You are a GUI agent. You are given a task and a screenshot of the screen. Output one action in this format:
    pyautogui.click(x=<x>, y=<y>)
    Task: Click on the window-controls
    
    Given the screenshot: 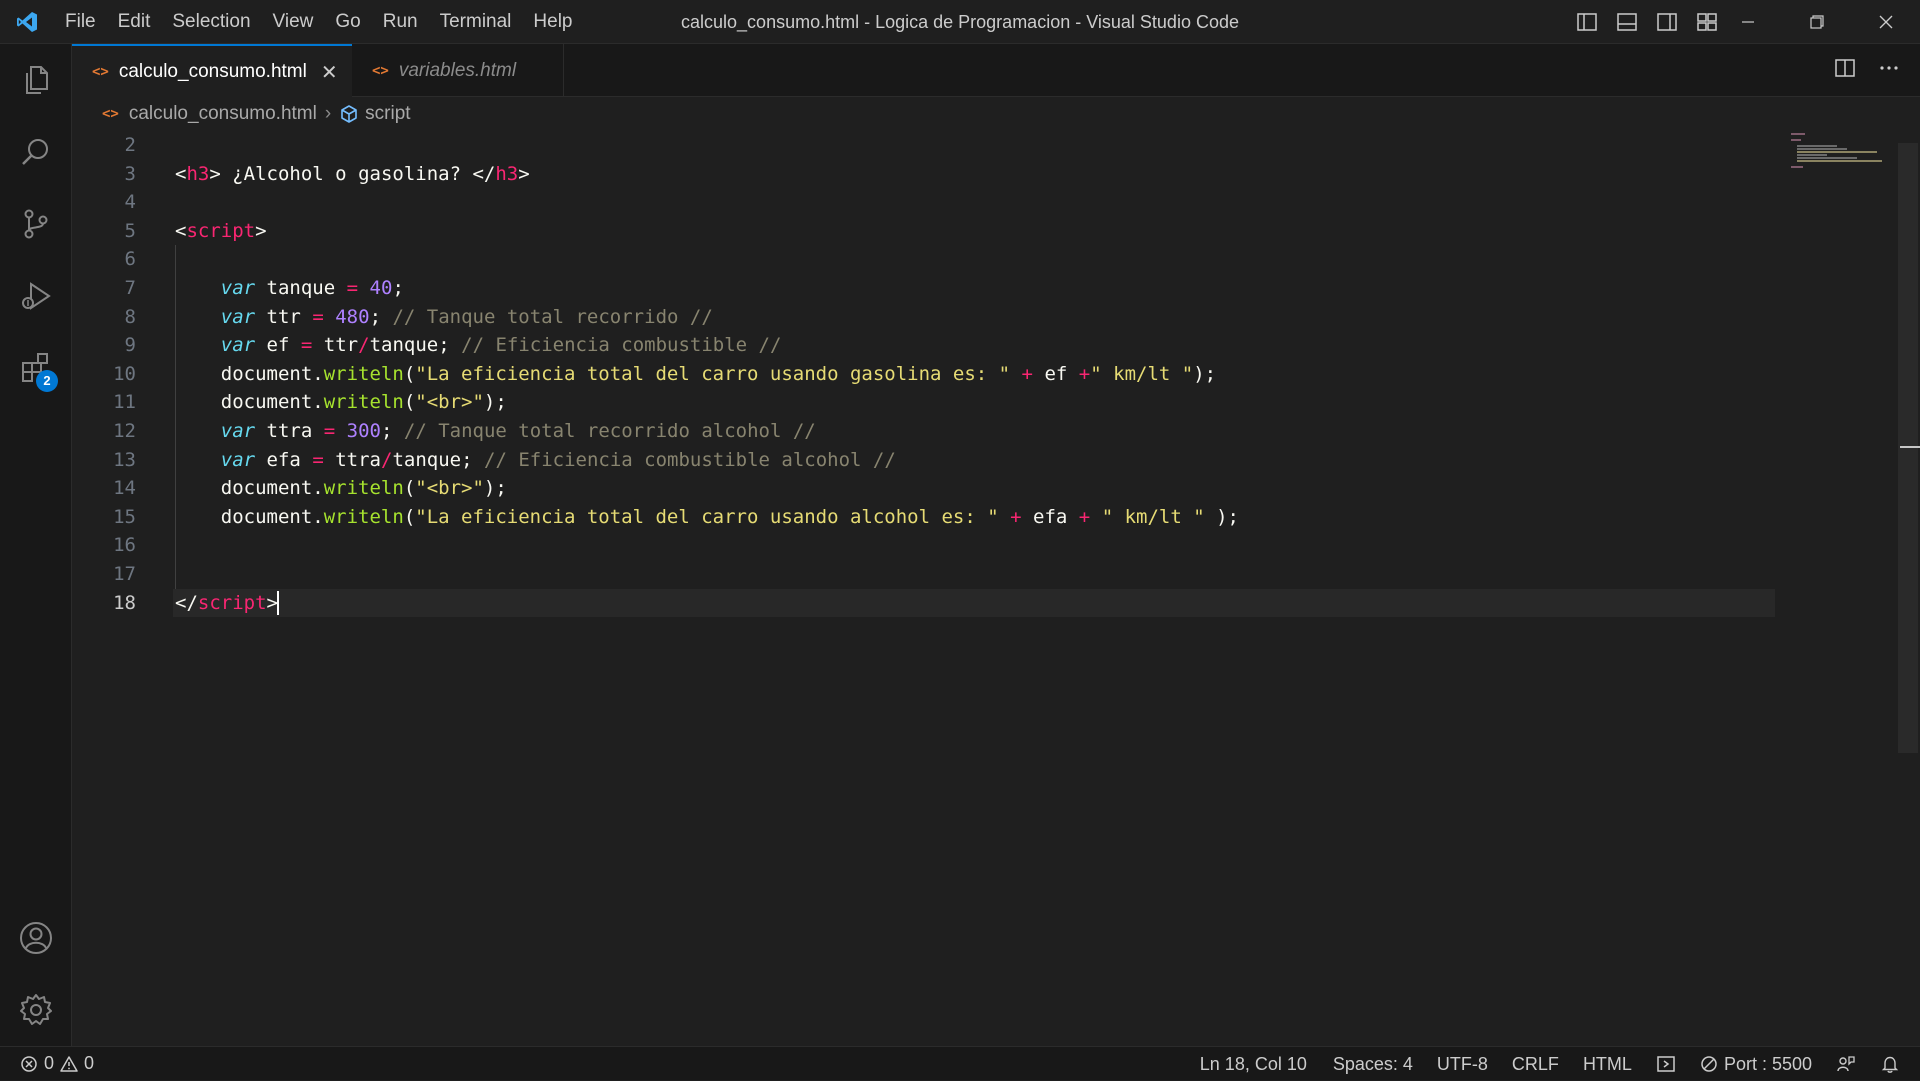 What is the action you would take?
    pyautogui.click(x=1816, y=22)
    